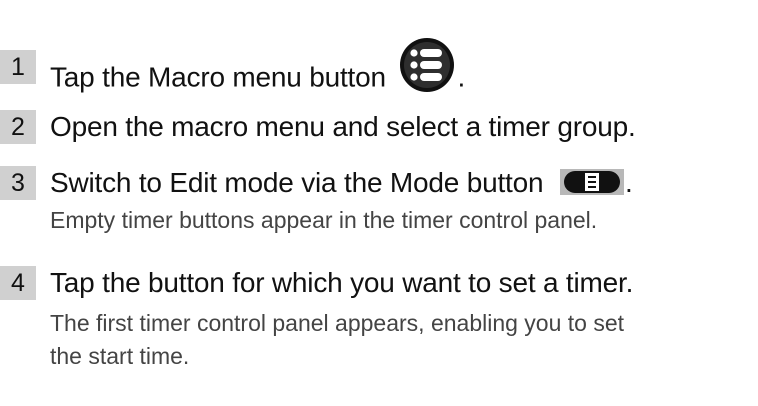 The image size is (758, 406). Describe the element at coordinates (18, 183) in the screenshot. I see `step-number: 3` at that location.